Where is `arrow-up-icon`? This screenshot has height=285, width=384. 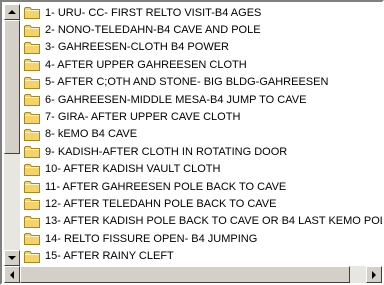 arrow-up-icon is located at coordinates (12, 12).